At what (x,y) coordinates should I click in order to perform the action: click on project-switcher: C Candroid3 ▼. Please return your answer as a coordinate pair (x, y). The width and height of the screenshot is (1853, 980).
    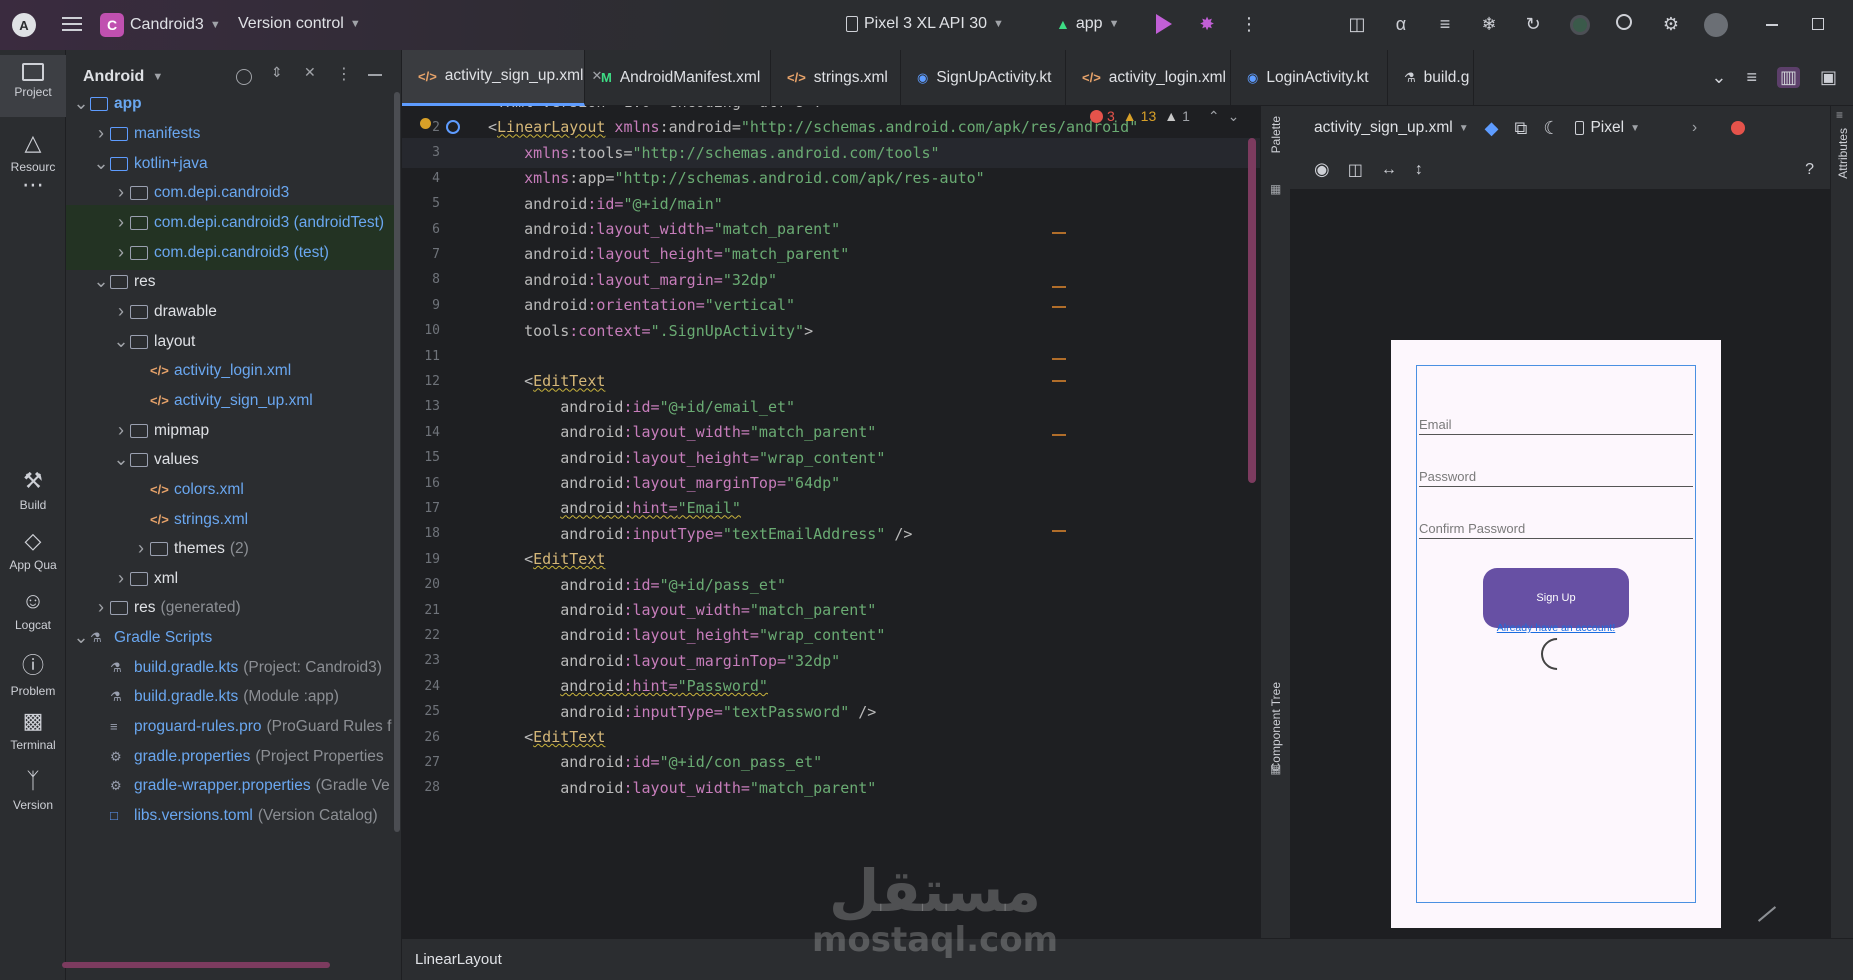
    Looking at the image, I should click on (160, 25).